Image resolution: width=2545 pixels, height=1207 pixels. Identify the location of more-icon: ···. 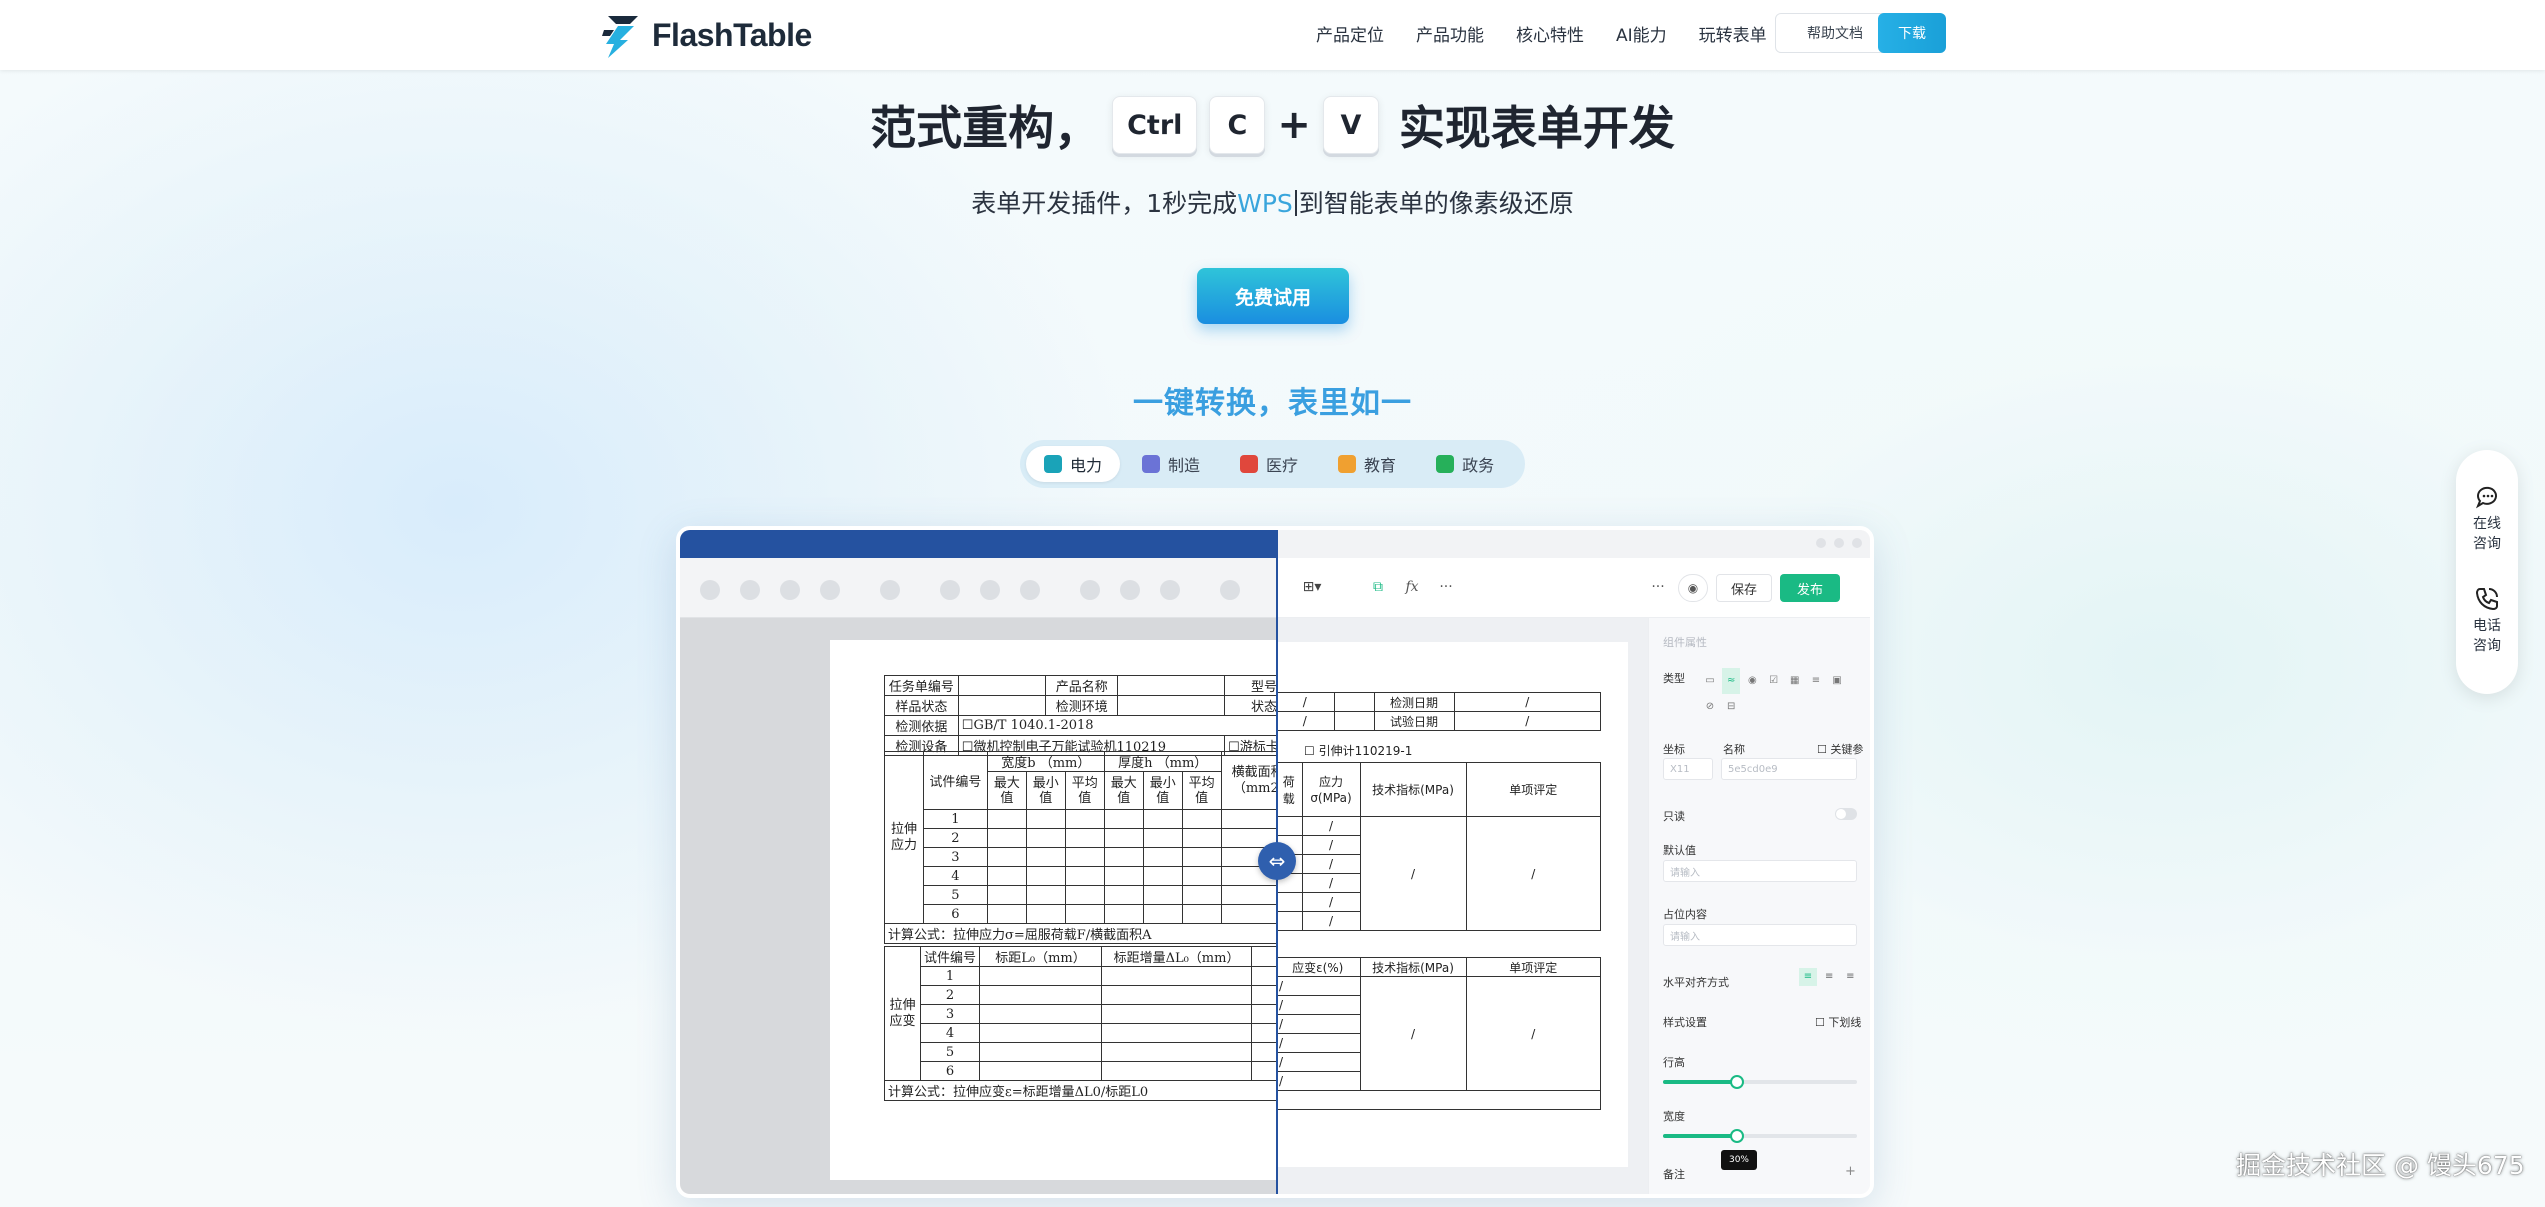
(1446, 587).